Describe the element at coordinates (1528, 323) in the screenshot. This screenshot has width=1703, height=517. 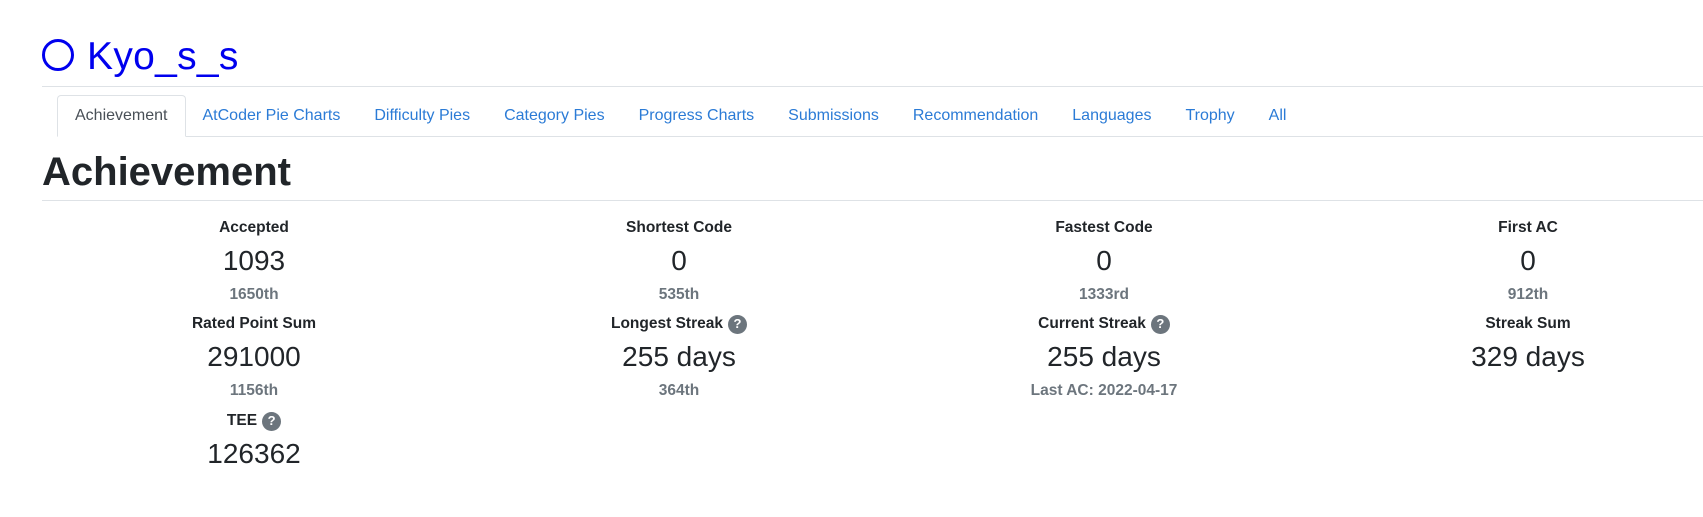
I see `stat-label: Streak Sum` at that location.